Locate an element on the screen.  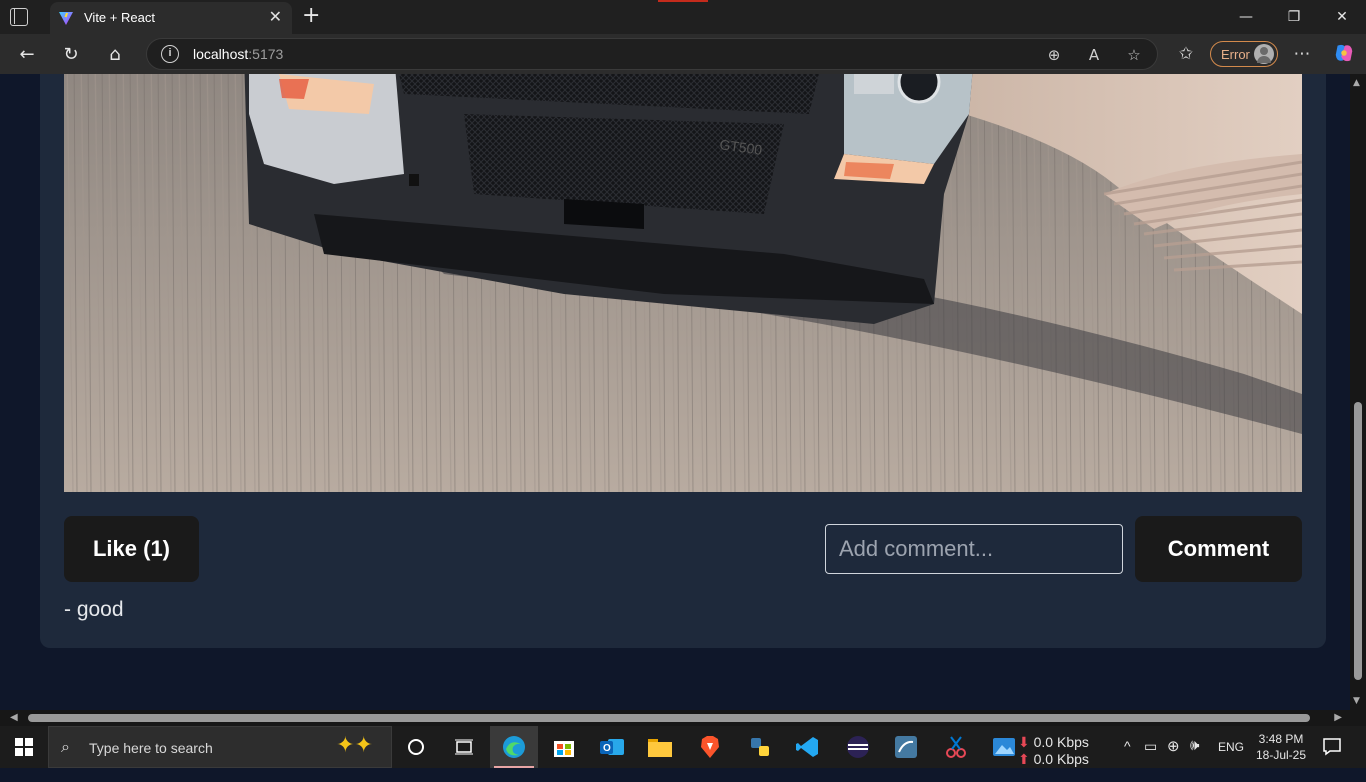
window-controls: — ❐ ✕ is located at coordinates (1294, 17).